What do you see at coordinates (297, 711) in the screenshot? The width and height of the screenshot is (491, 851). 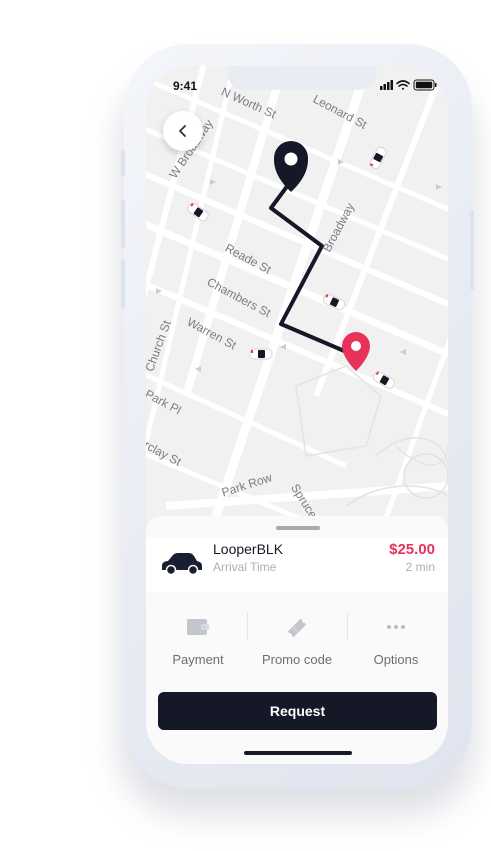 I see `request-button: Request` at bounding box center [297, 711].